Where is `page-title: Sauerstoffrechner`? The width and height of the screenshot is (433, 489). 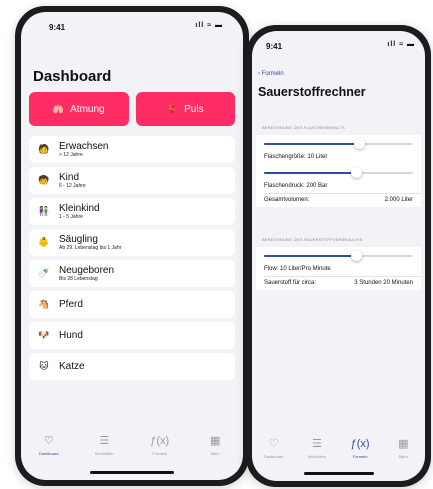
page-title: Sauerstoffrechner is located at coordinates (312, 92).